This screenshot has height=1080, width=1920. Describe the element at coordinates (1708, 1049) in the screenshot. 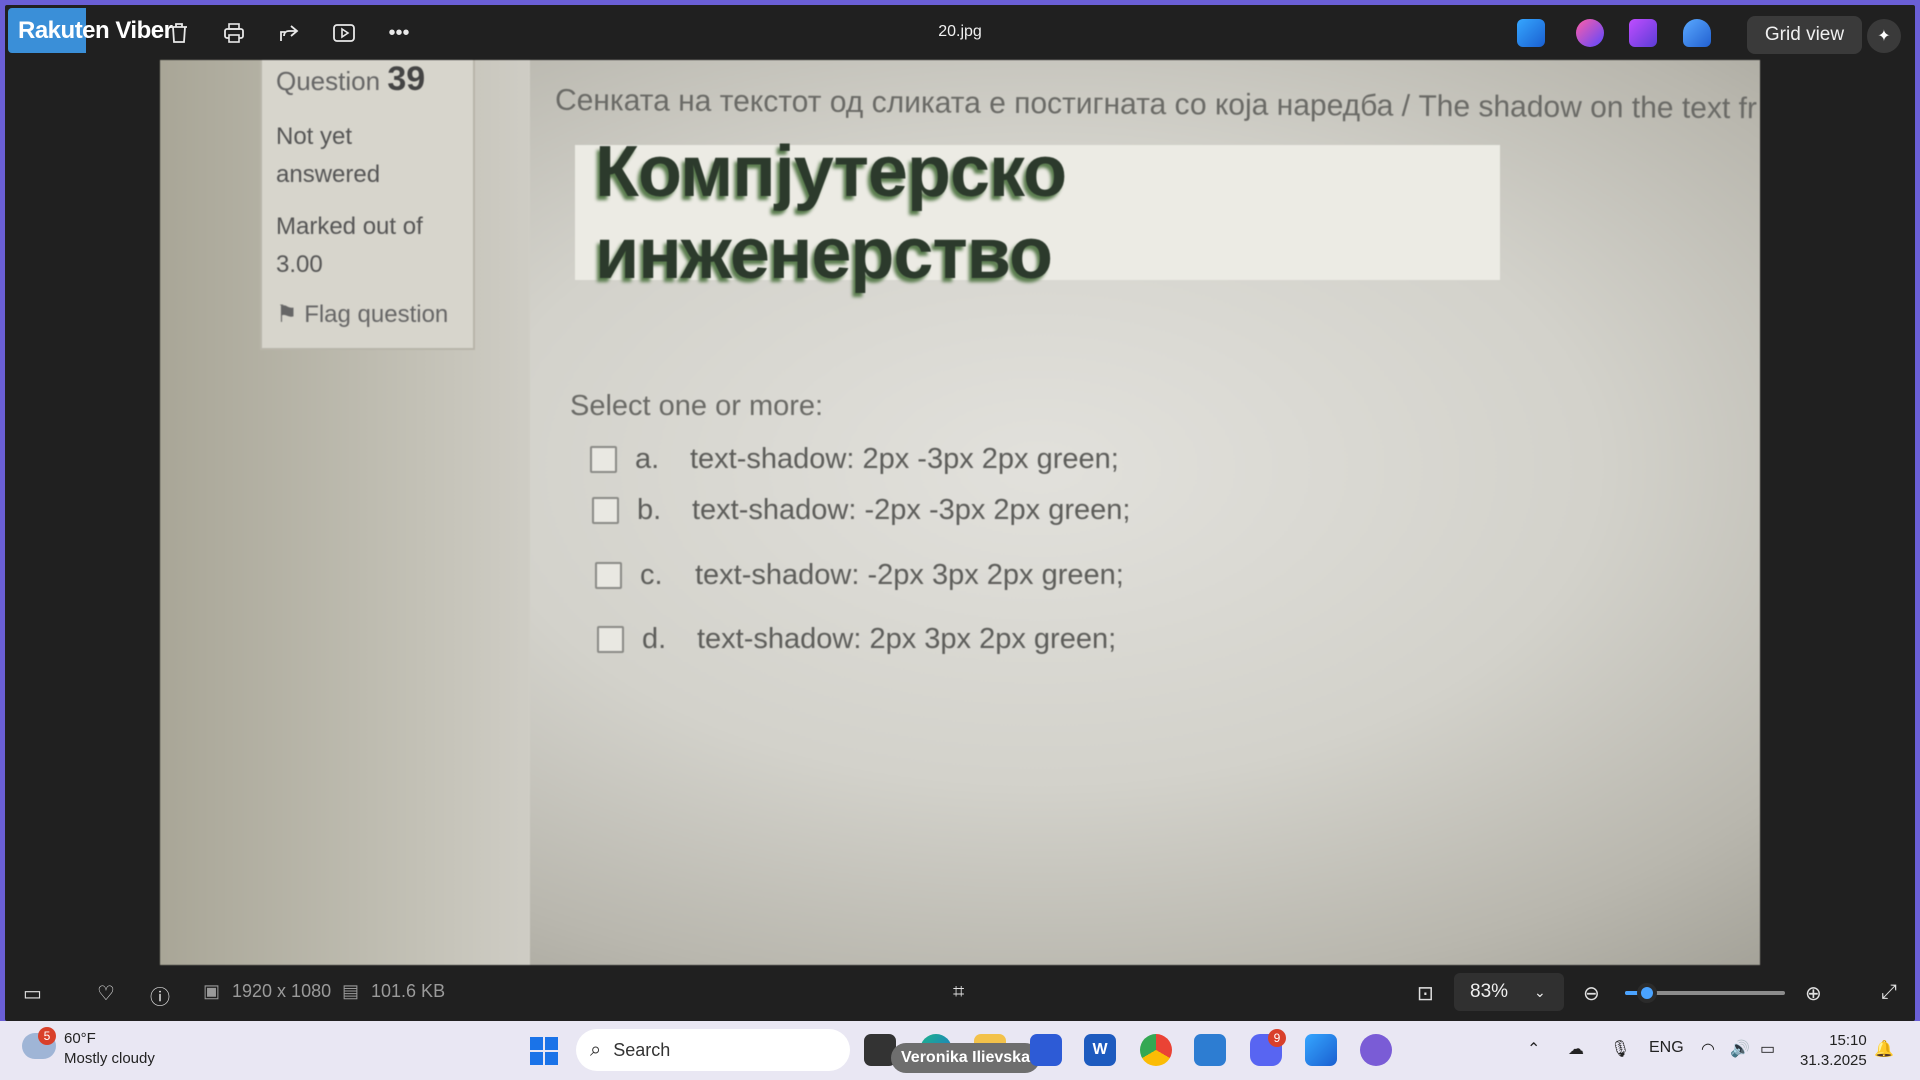

I see `wifi-icon: ◠` at that location.